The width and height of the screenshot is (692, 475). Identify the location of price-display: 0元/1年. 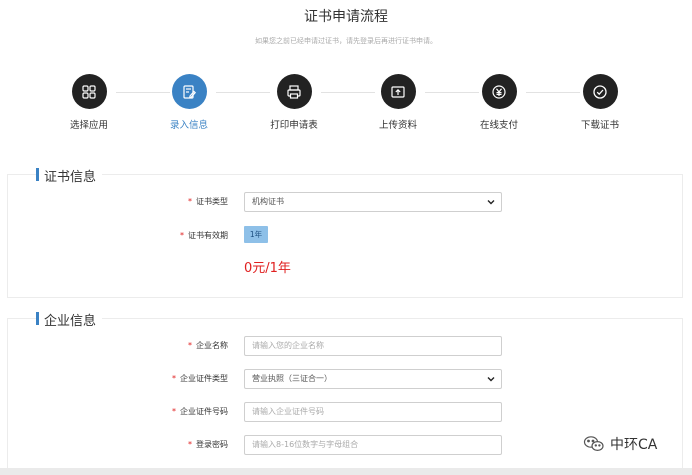
(267, 268).